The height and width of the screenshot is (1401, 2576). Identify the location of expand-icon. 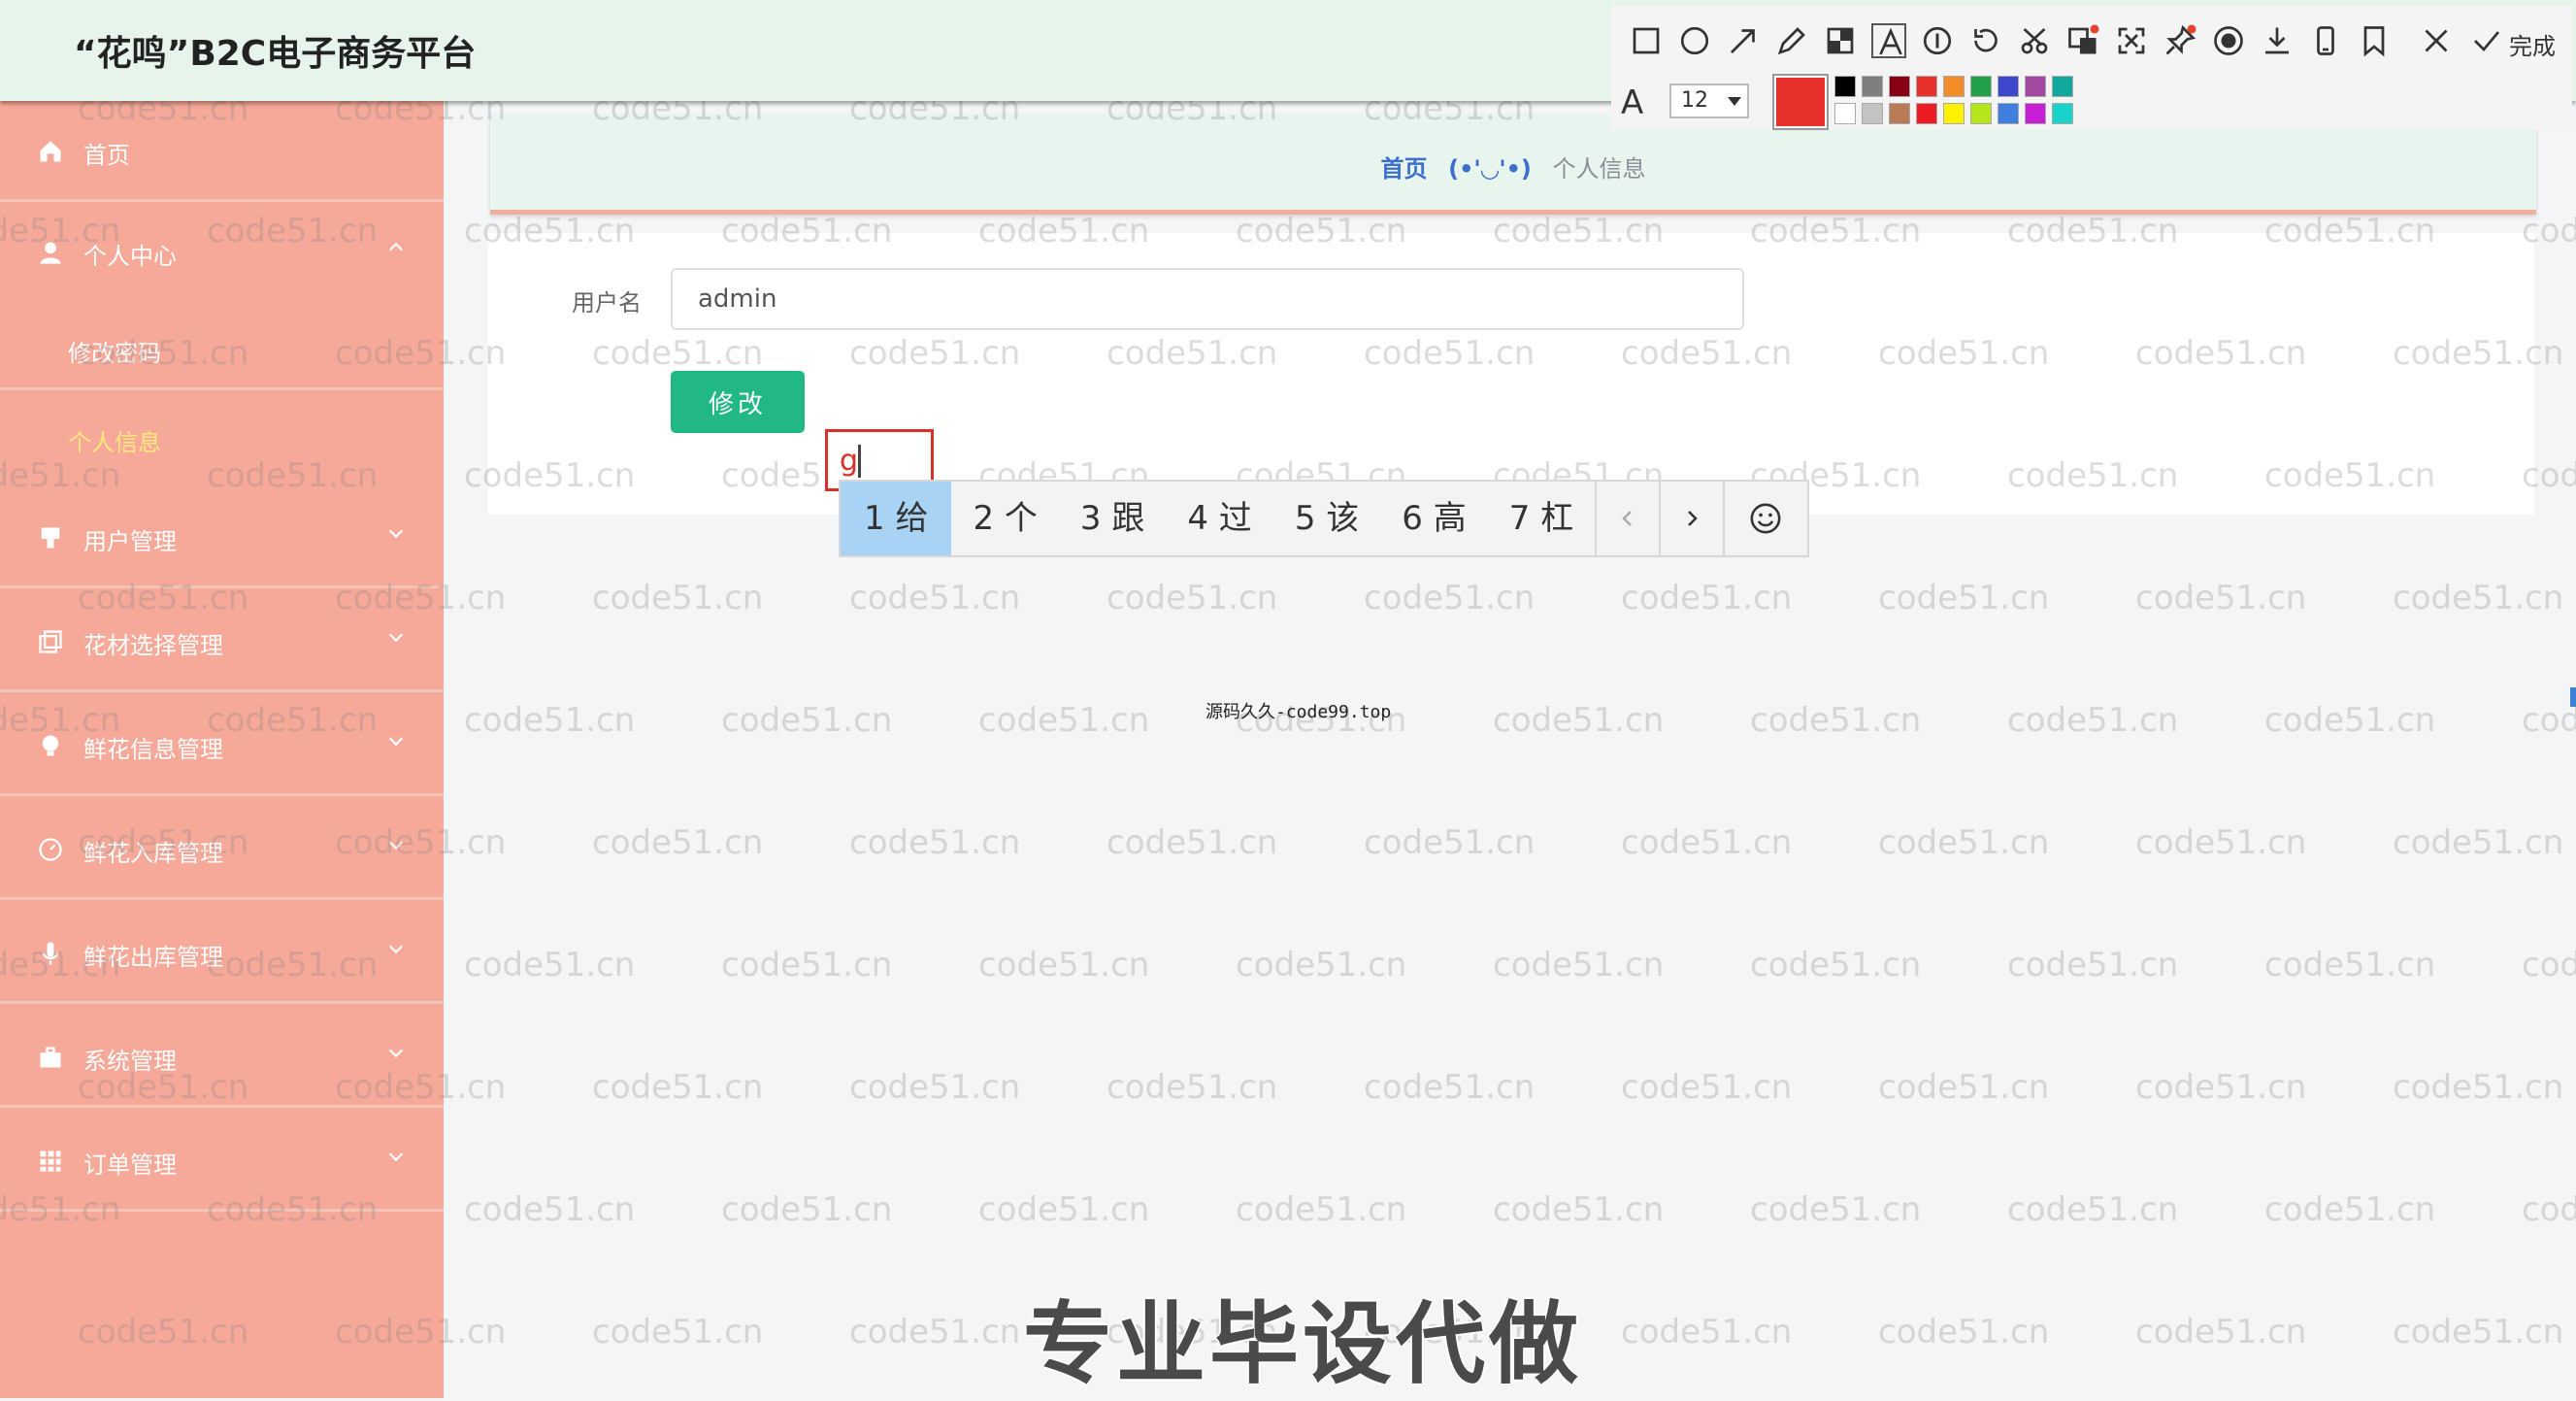
(2131, 40).